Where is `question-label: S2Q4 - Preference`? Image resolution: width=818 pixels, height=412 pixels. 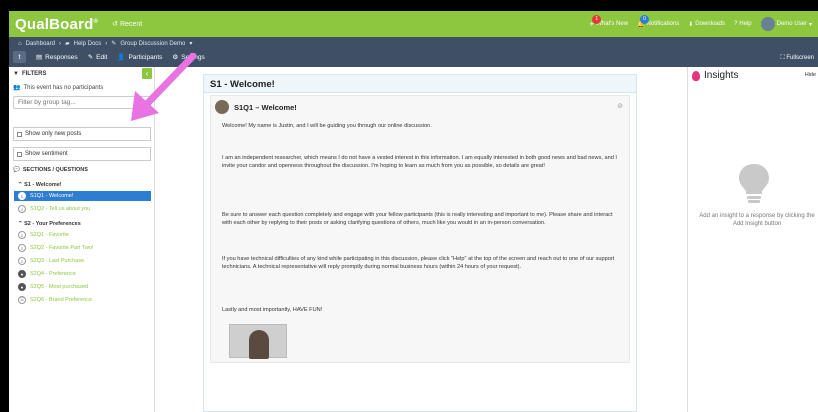
question-label: S2Q4 - Preference is located at coordinates (53, 274).